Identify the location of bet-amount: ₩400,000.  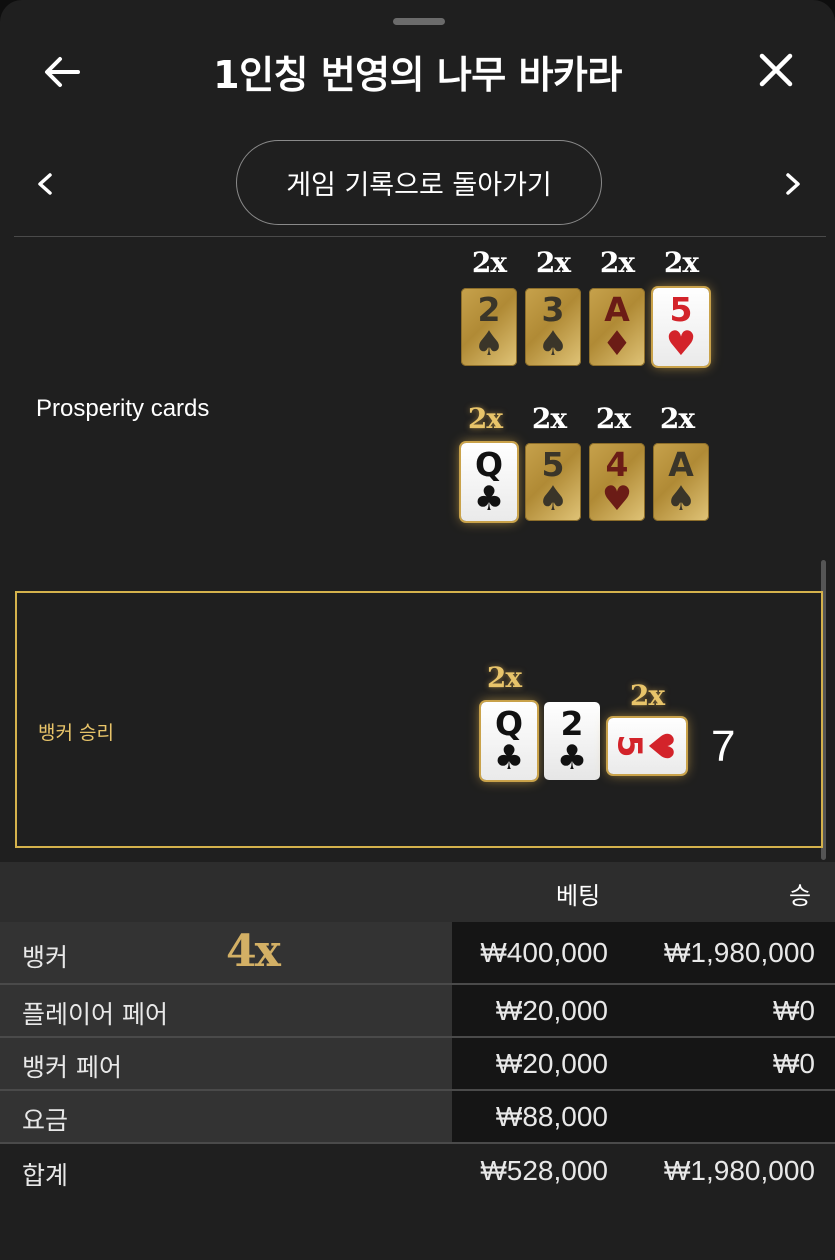
(544, 952).